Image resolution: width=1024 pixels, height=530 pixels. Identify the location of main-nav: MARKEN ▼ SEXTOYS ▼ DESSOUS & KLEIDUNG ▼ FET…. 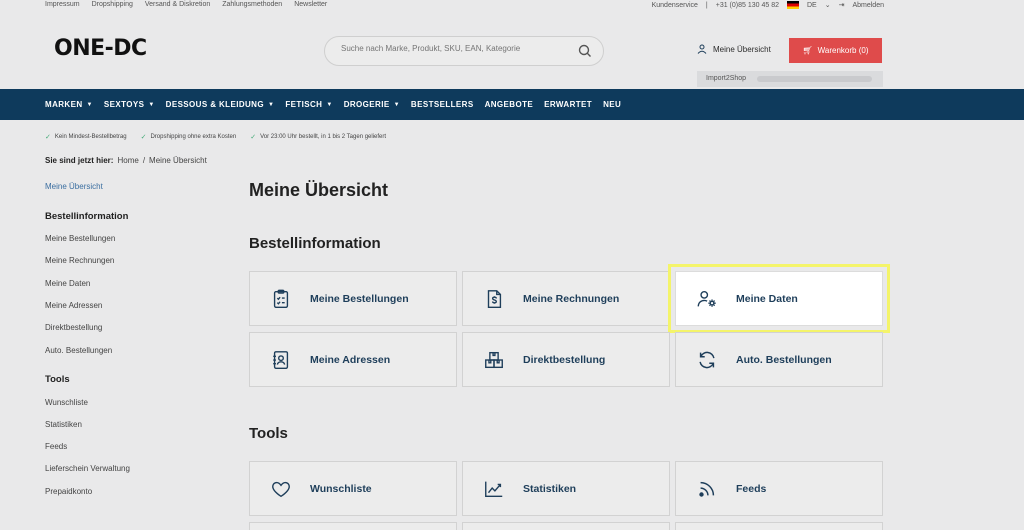
(512, 104).